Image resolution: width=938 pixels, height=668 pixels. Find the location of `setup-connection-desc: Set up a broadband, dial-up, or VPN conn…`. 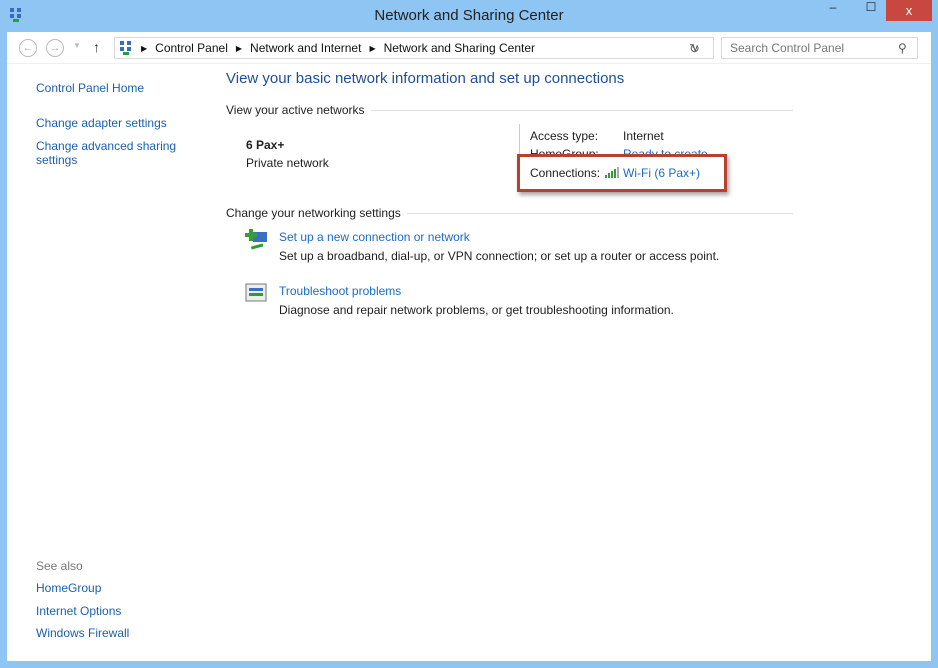

setup-connection-desc: Set up a broadband, dial-up, or VPN conn… is located at coordinates (499, 256).